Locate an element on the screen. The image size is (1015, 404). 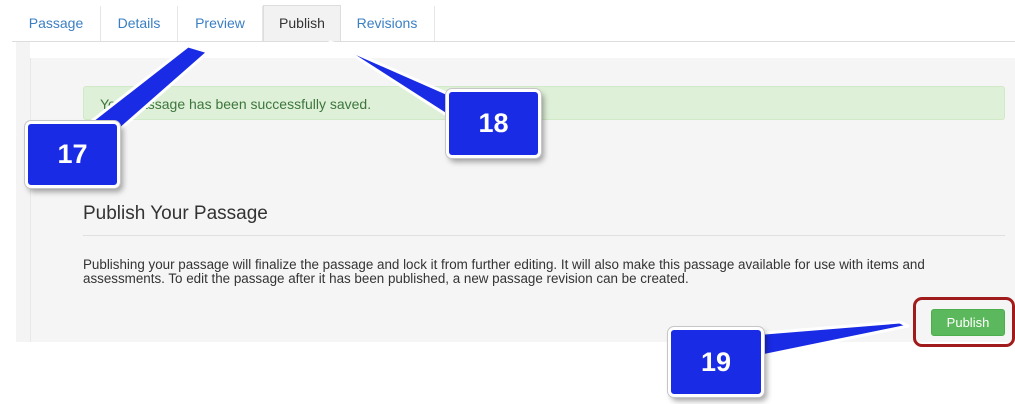
callout-17: 17 is located at coordinates (72, 154).